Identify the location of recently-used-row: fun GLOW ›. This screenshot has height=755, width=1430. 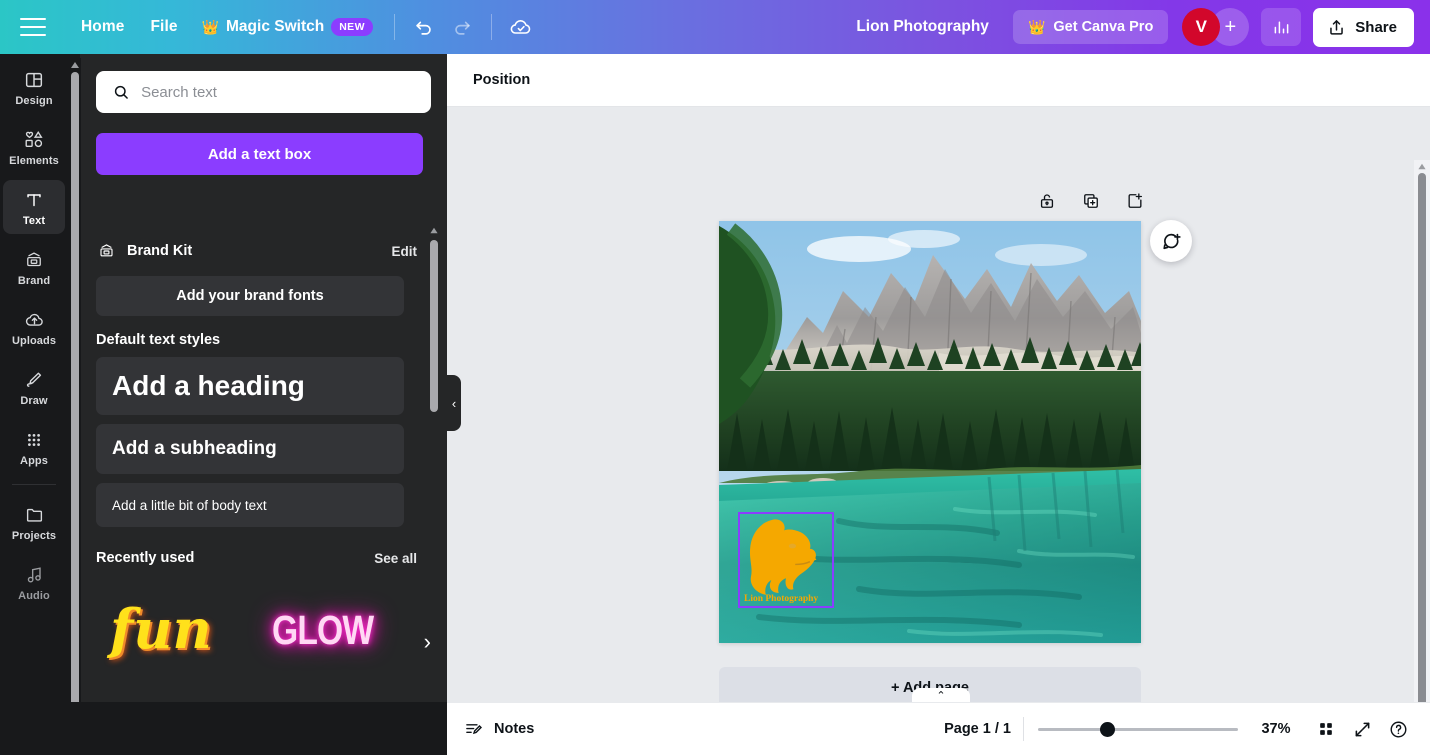
(263, 646).